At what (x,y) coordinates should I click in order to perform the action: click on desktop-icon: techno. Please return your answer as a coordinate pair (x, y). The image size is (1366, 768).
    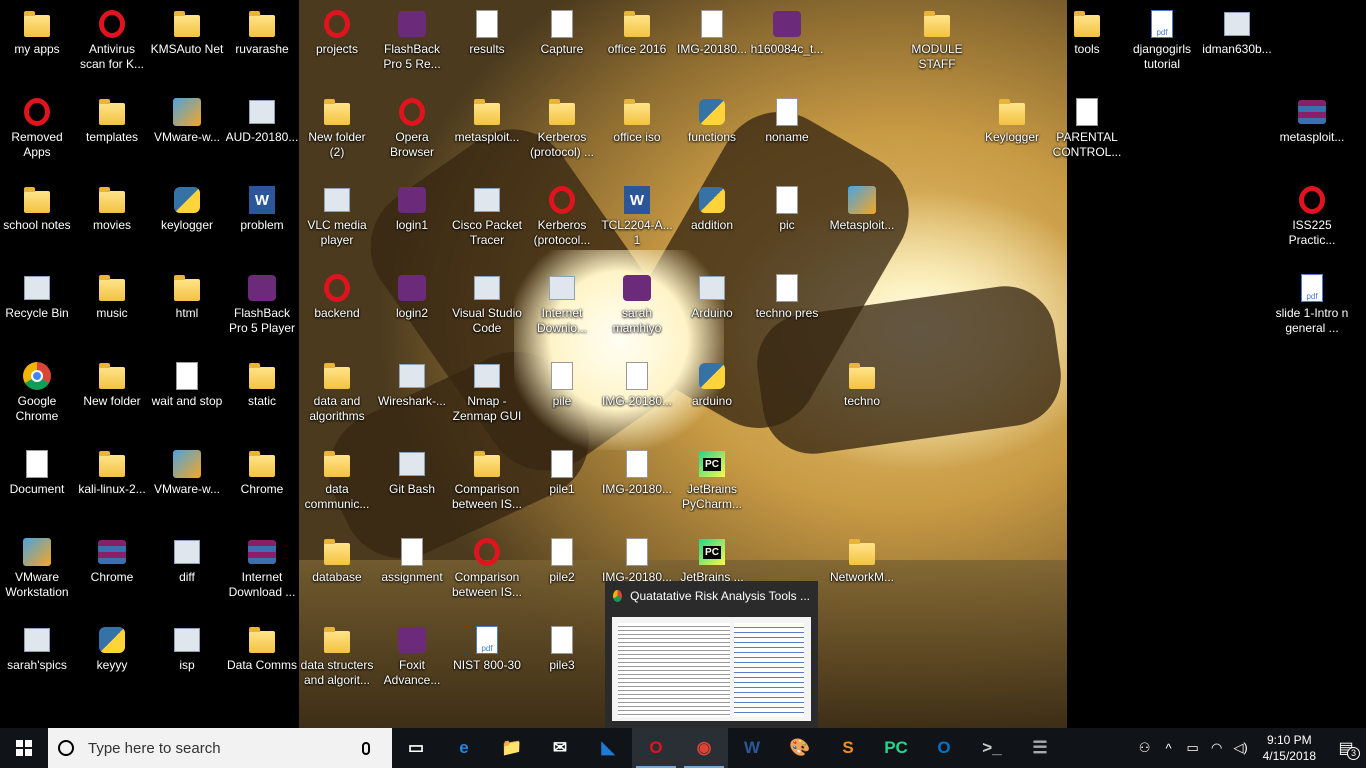
    Looking at the image, I should click on (862, 384).